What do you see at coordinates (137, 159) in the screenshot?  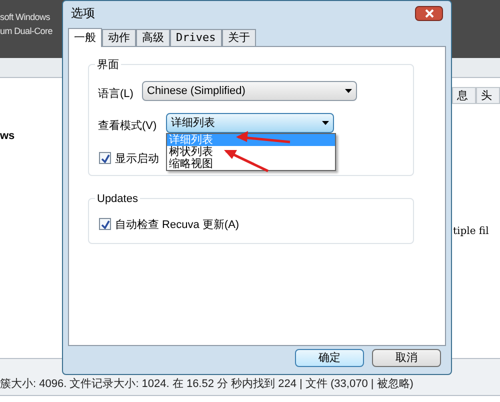 I see `checkbox-label: 显示启动` at bounding box center [137, 159].